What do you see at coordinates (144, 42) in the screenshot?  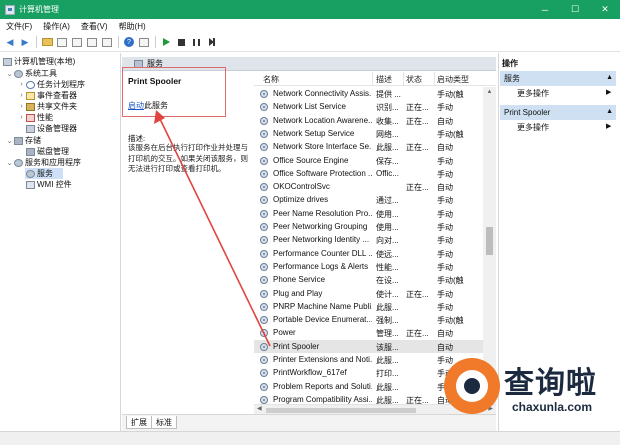 I see `show-action-pane-button` at bounding box center [144, 42].